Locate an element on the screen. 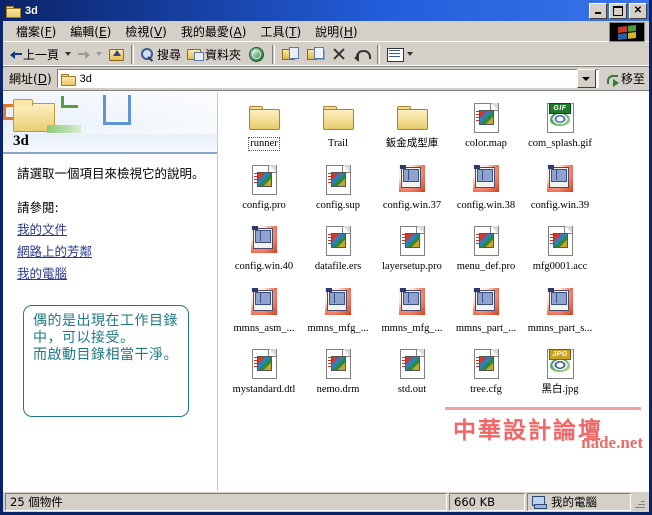  file-item: std.out is located at coordinates (412, 371).